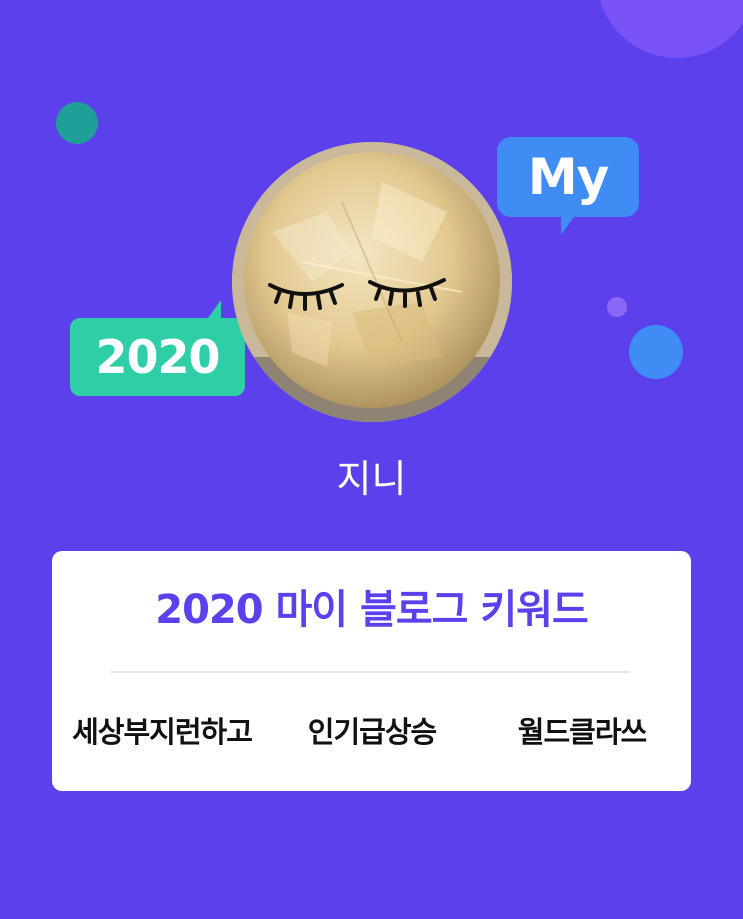 This screenshot has height=919, width=743. Describe the element at coordinates (617, 307) in the screenshot. I see `decorative-dot-lilac` at that location.